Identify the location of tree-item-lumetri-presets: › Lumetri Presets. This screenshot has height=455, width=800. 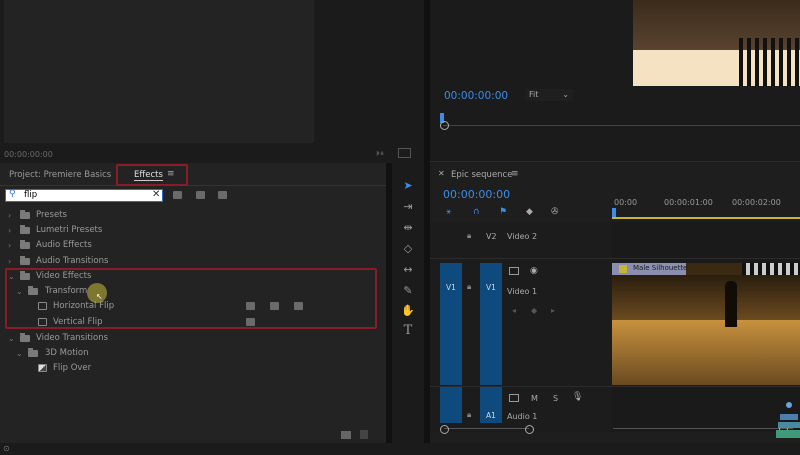
(193, 230).